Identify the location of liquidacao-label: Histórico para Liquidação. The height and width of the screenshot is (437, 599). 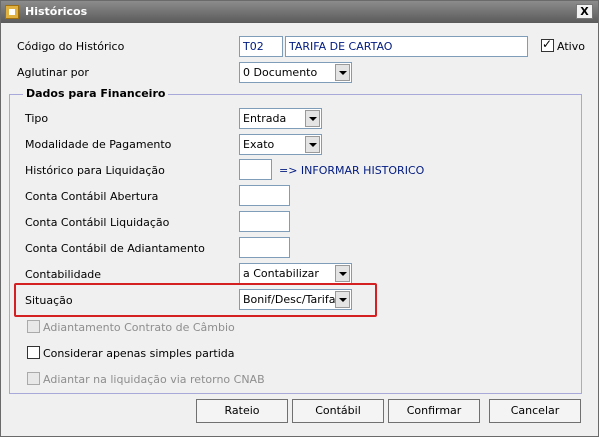
(95, 170).